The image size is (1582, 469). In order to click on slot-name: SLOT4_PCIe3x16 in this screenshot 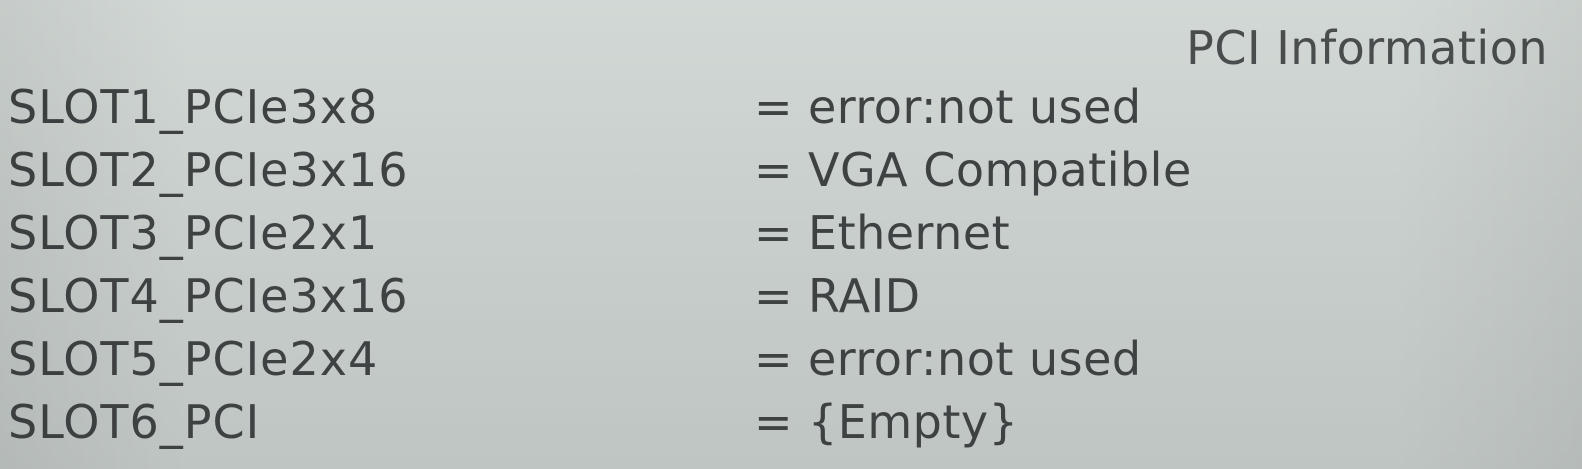, I will do `click(208, 296)`.